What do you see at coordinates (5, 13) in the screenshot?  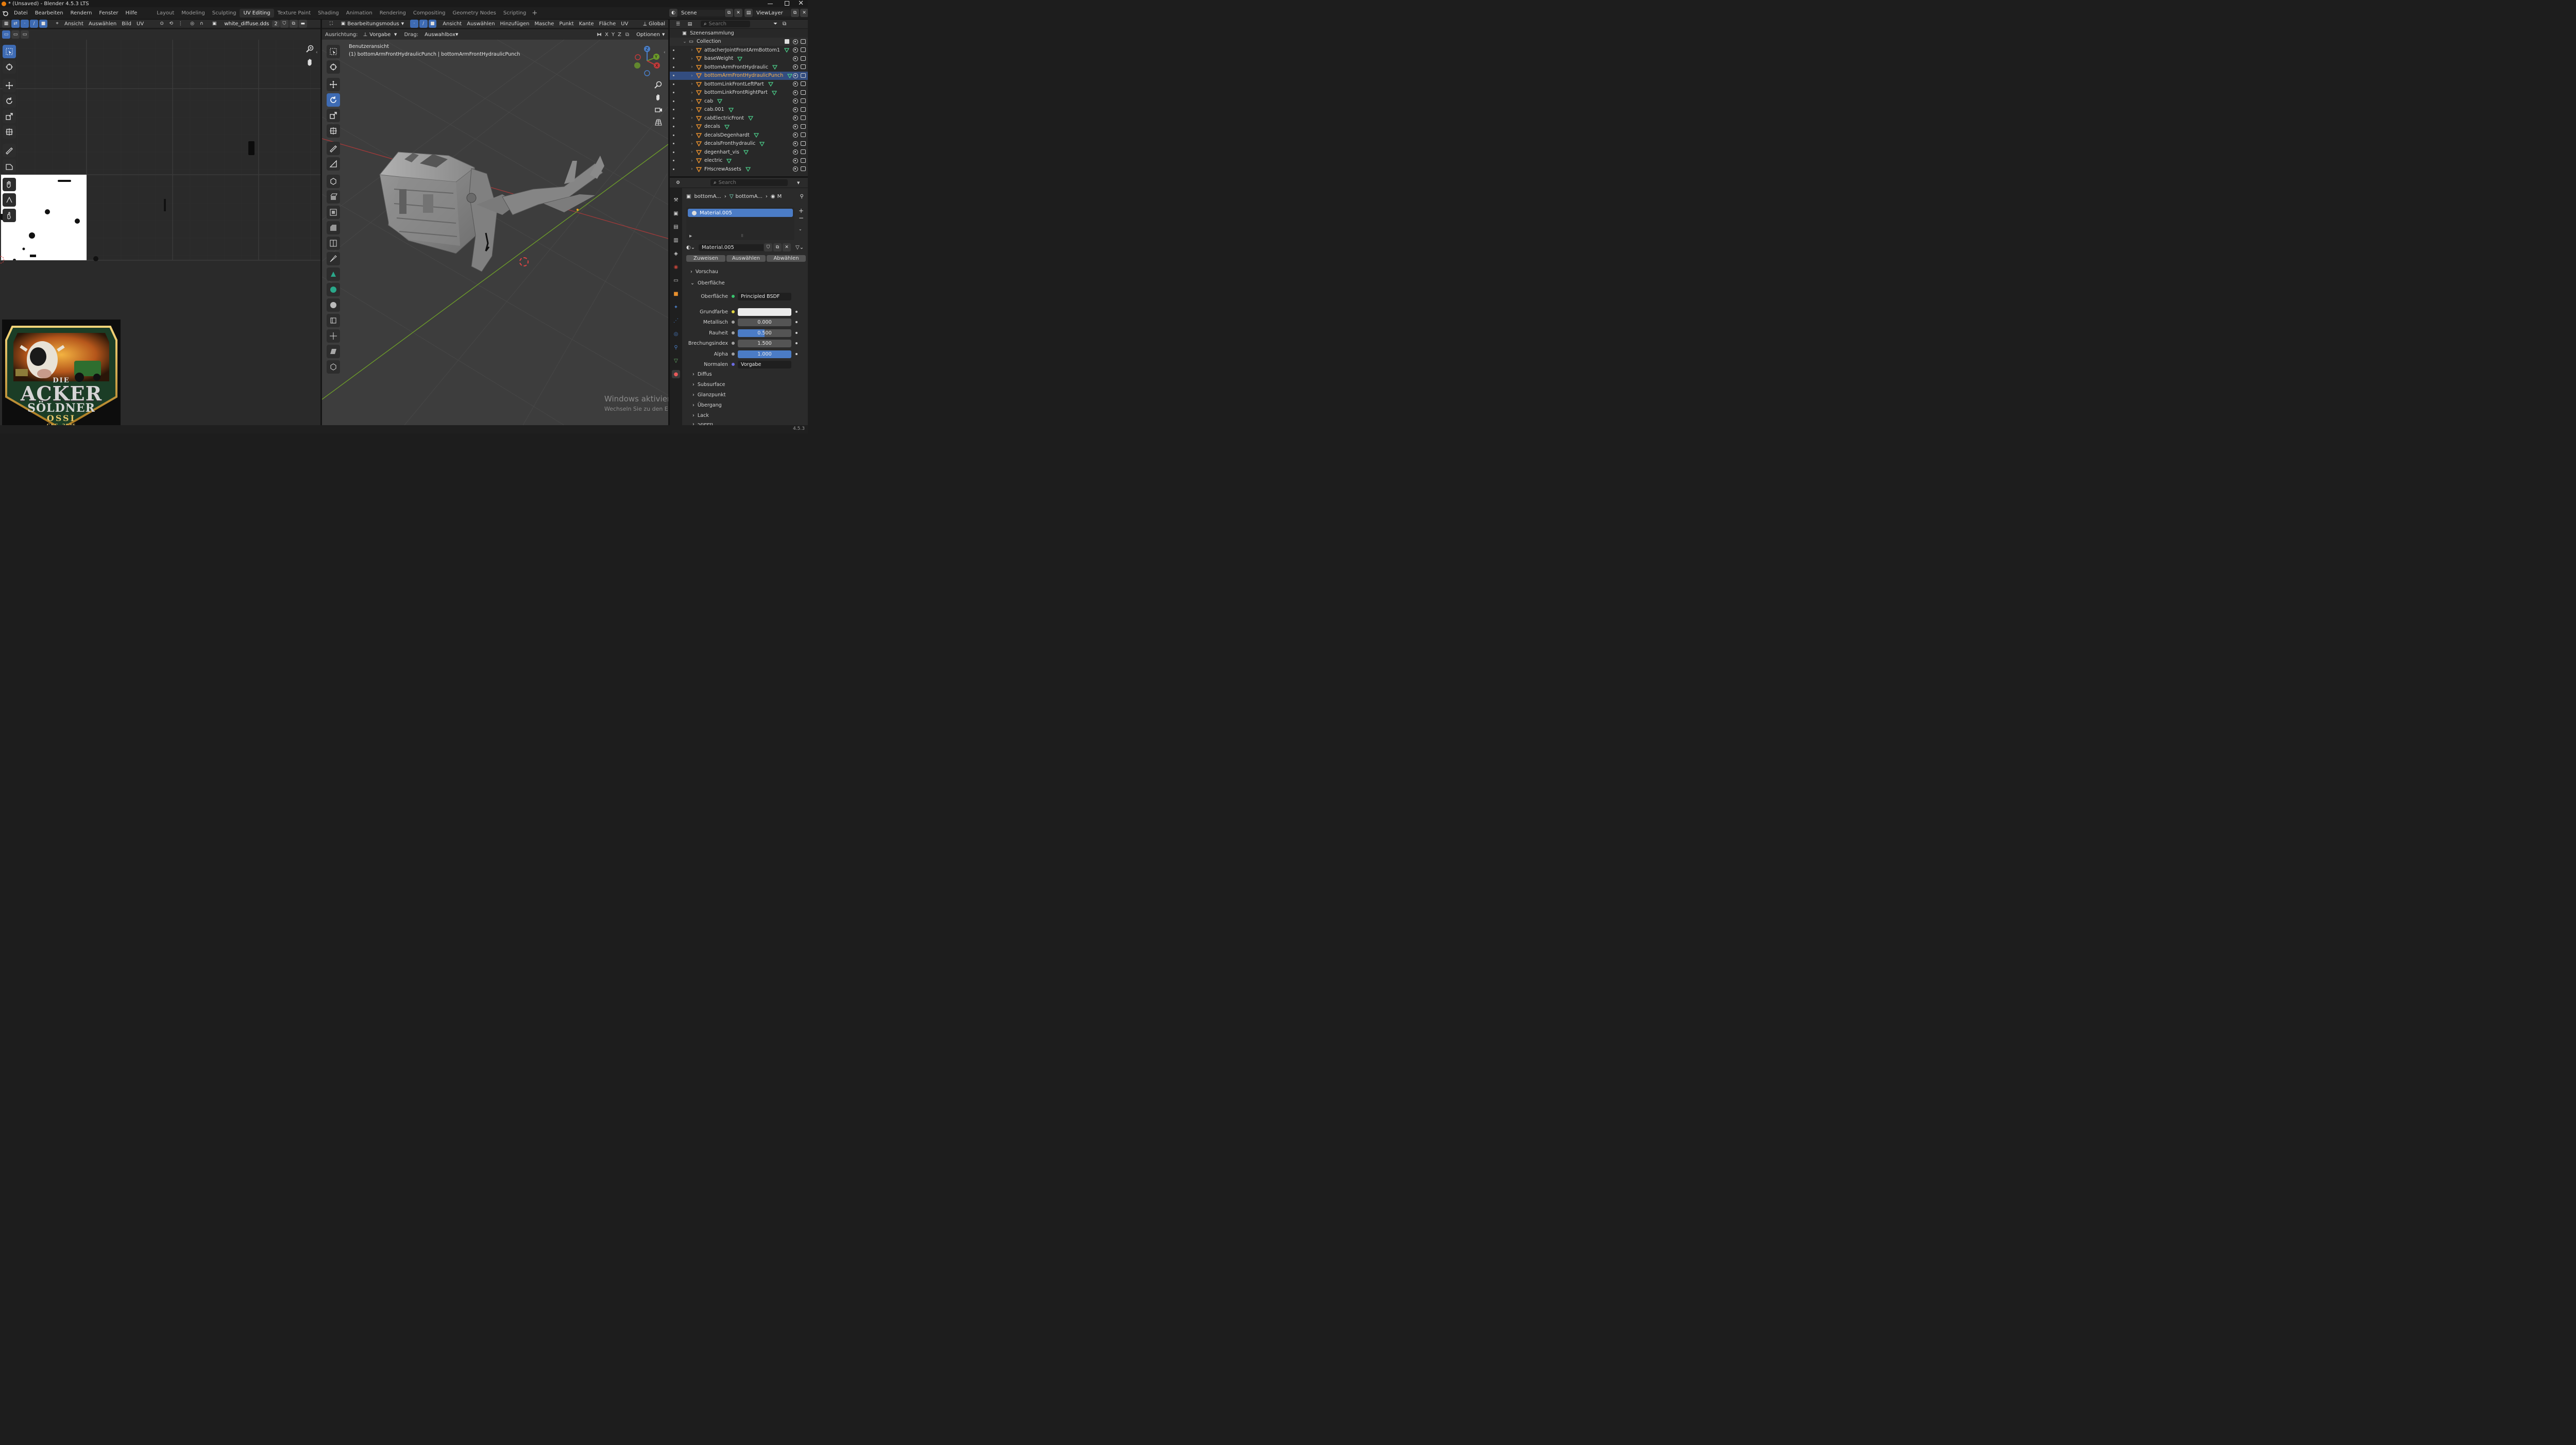 I see `blender-menu-icon` at bounding box center [5, 13].